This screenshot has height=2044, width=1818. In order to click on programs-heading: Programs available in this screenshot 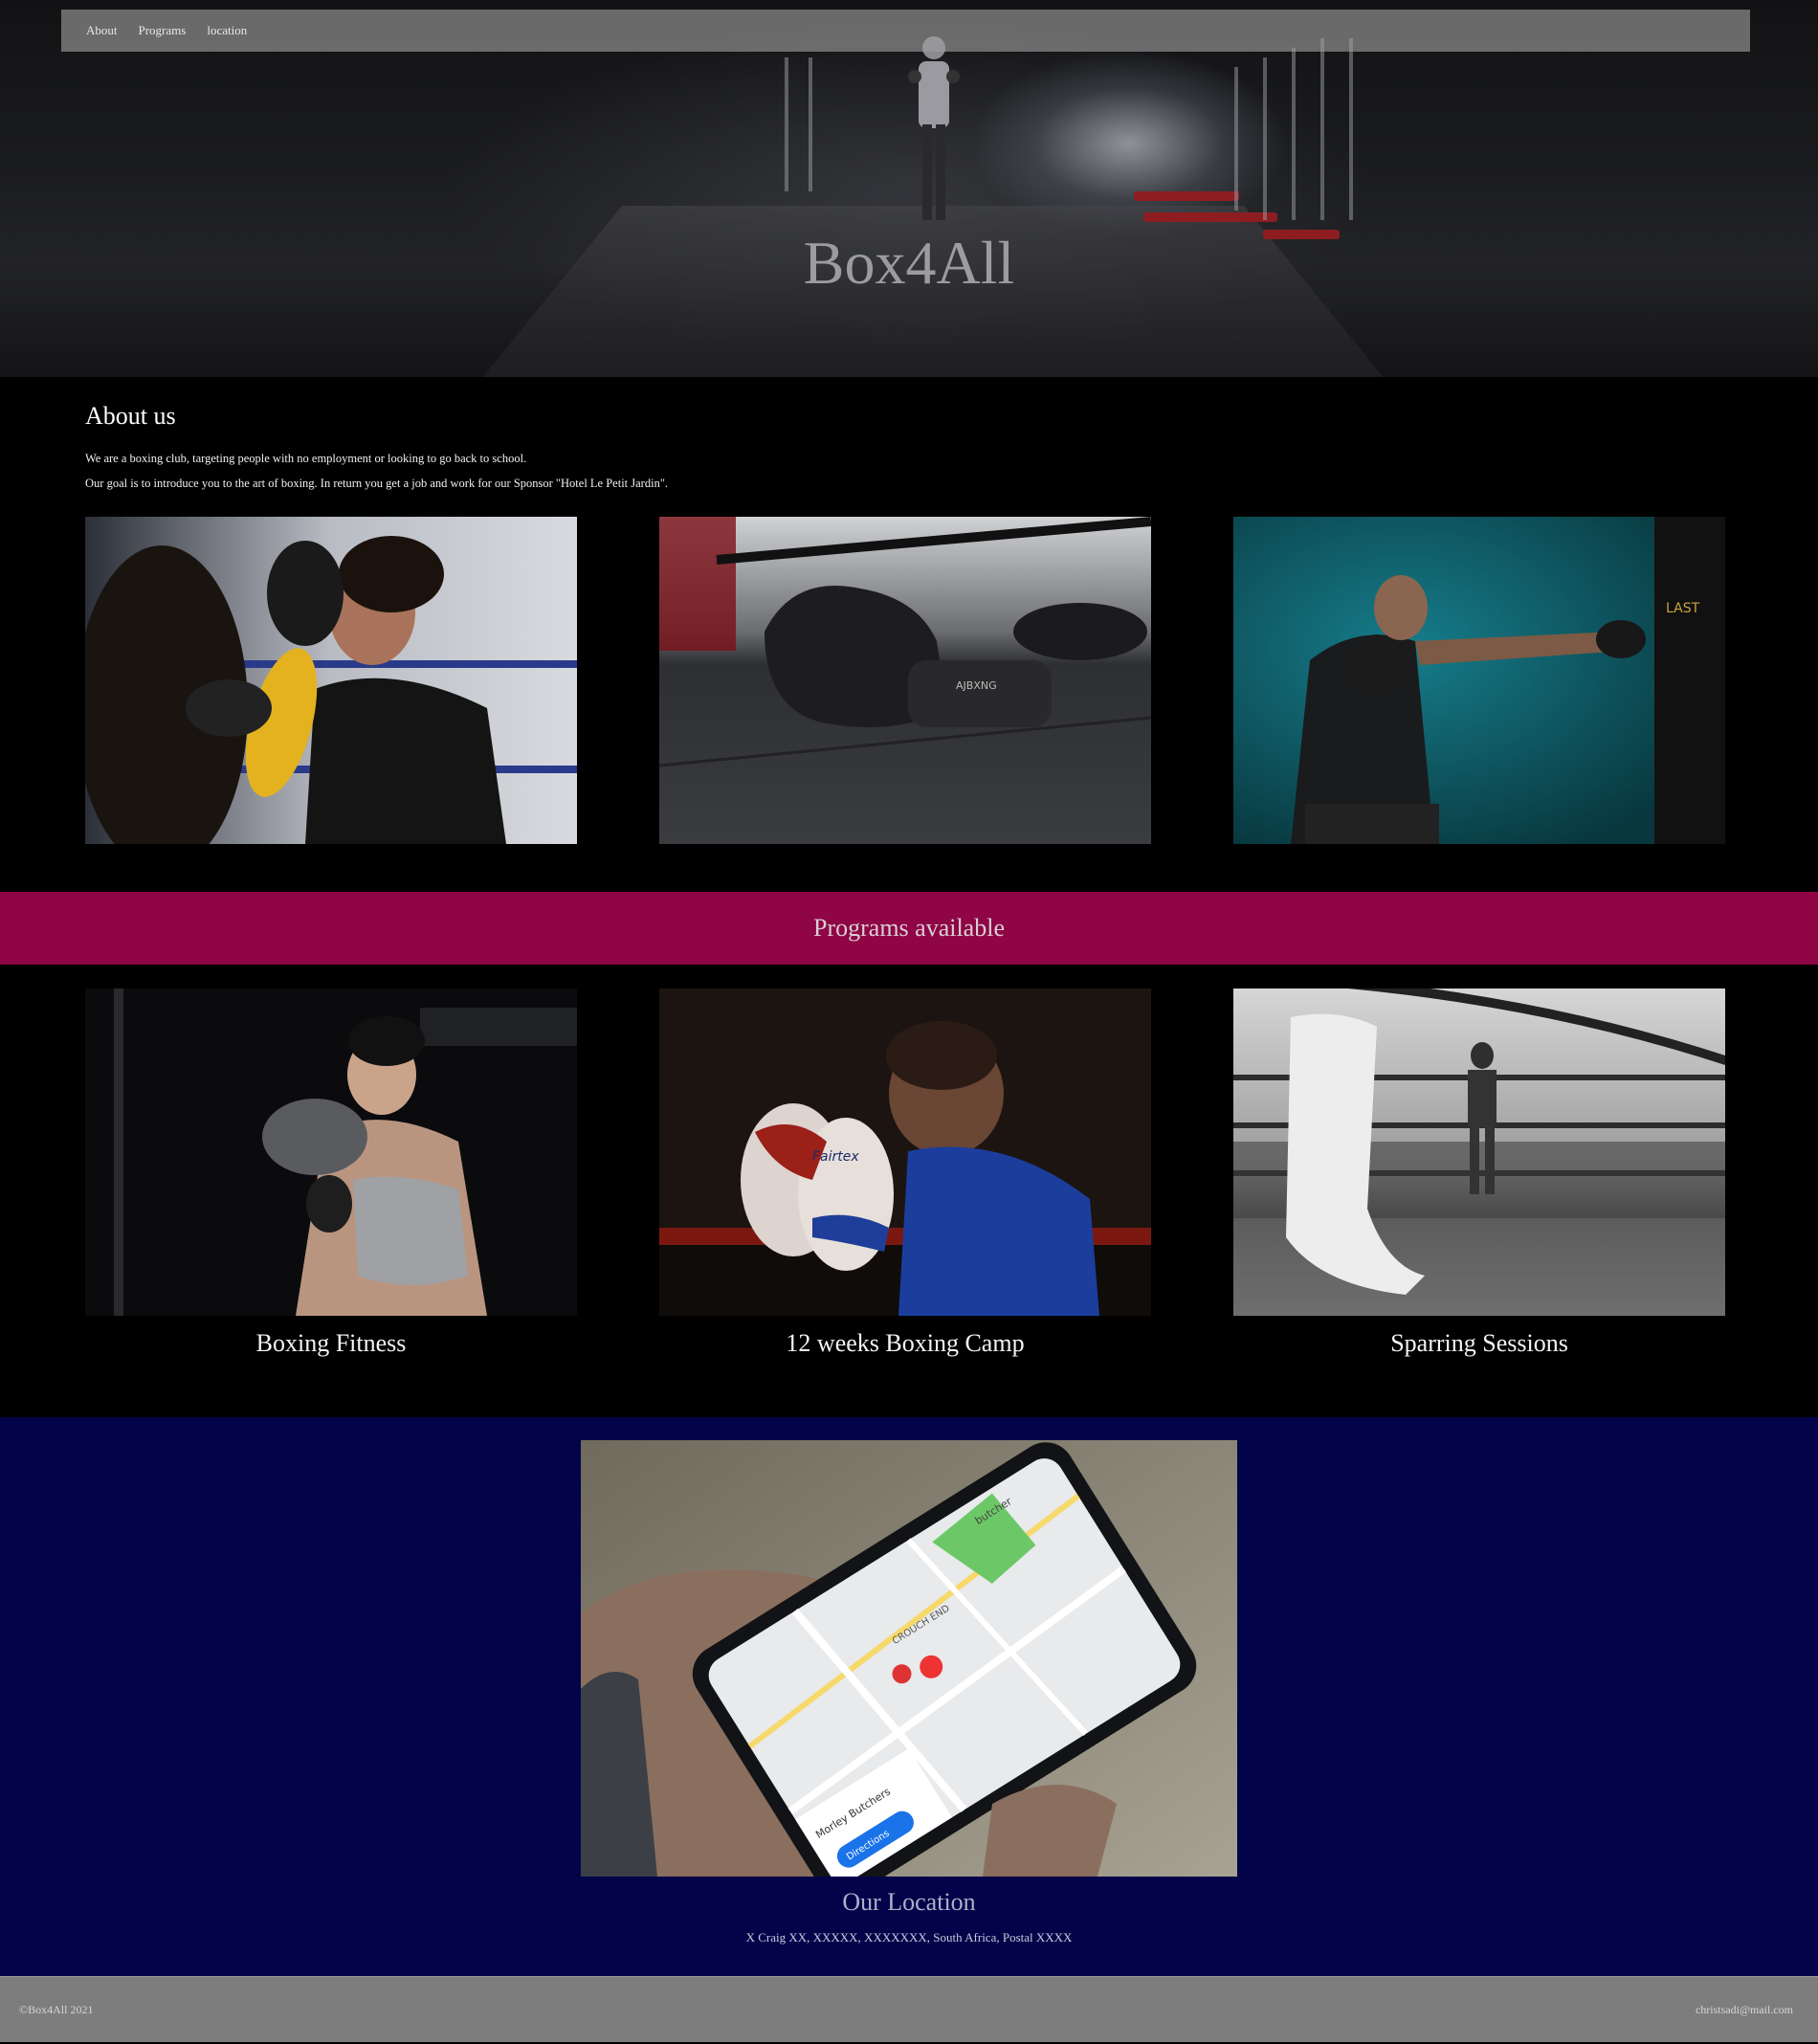, I will do `click(909, 928)`.